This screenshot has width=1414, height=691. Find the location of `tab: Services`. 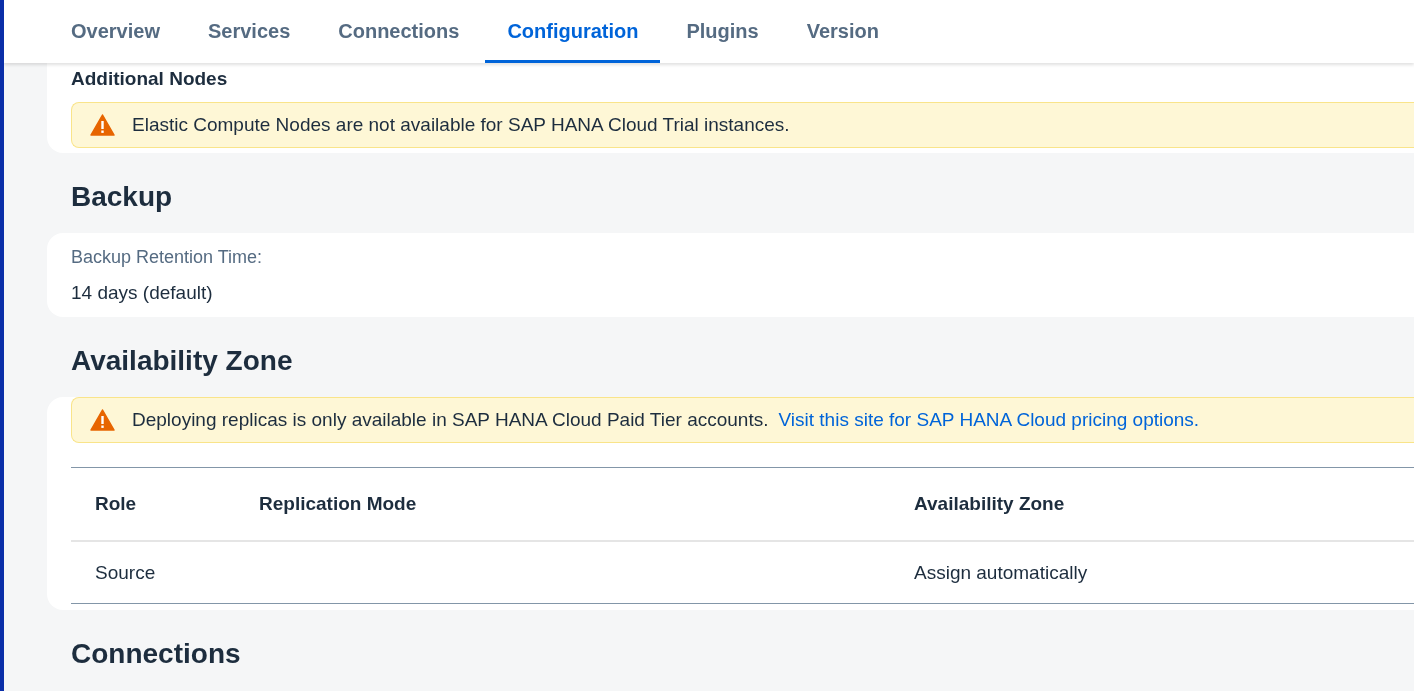

tab: Services is located at coordinates (249, 31).